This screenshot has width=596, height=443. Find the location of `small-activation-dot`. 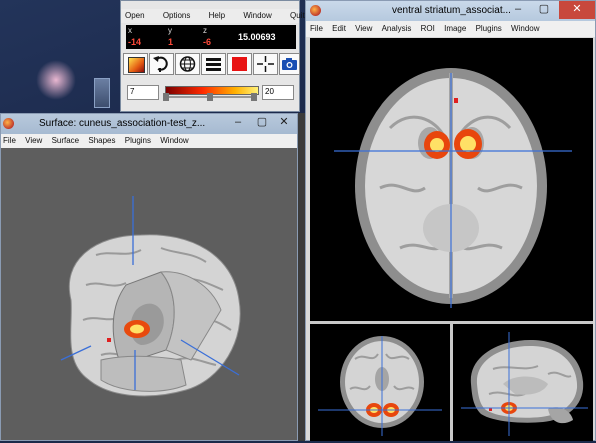

small-activation-dot is located at coordinates (456, 100).